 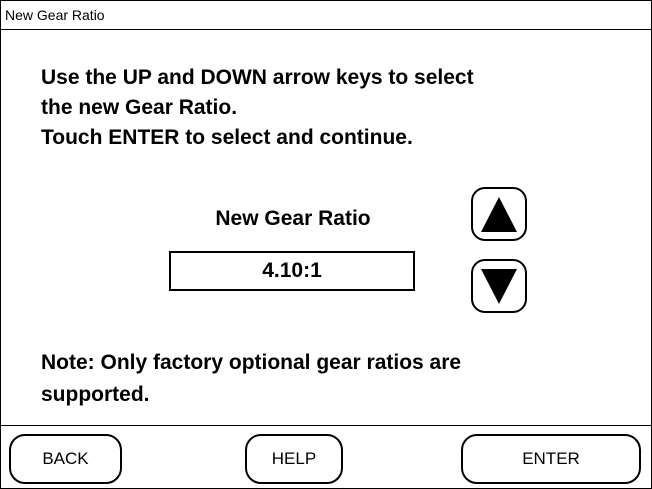 I want to click on help-button: HELP, so click(x=294, y=459).